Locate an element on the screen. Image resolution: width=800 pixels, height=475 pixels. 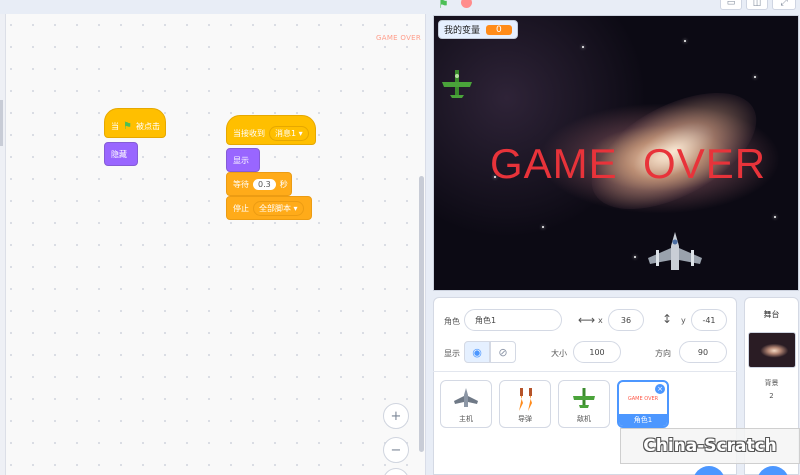
show-sprite-button: ◉ is located at coordinates (477, 352).